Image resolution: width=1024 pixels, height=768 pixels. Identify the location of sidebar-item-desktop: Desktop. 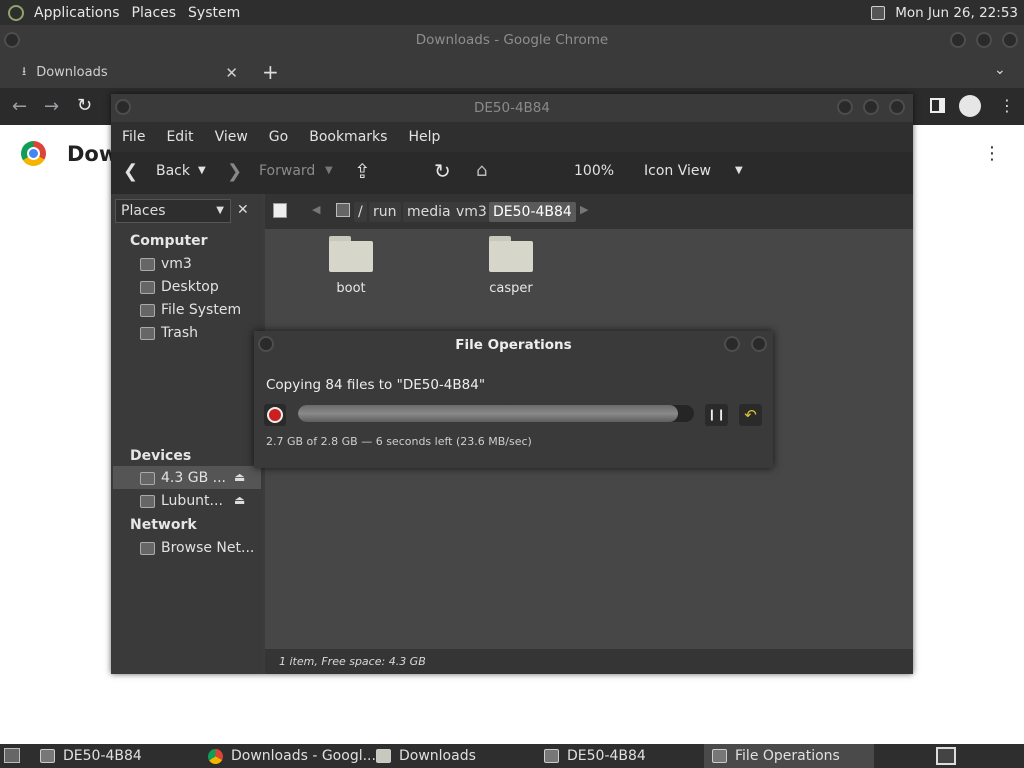
(200, 287).